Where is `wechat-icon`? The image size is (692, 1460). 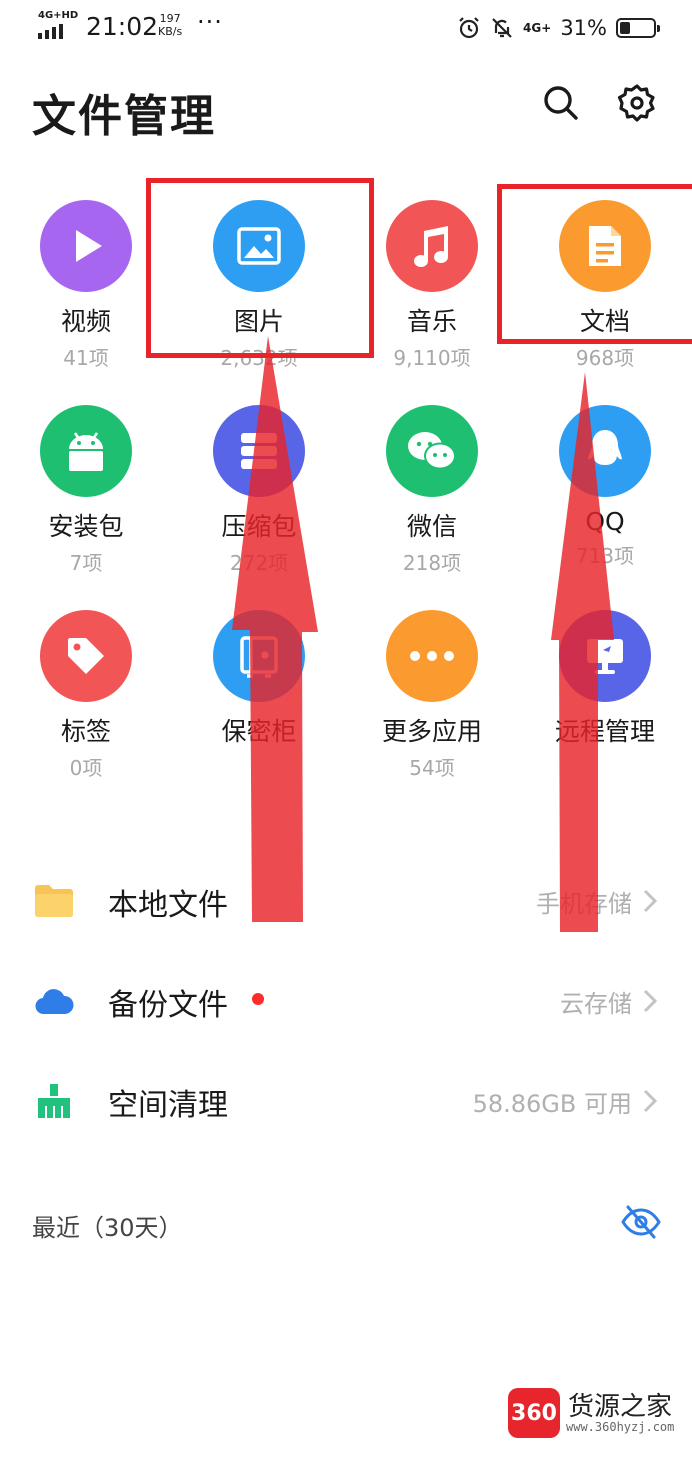
wechat-icon is located at coordinates (432, 451).